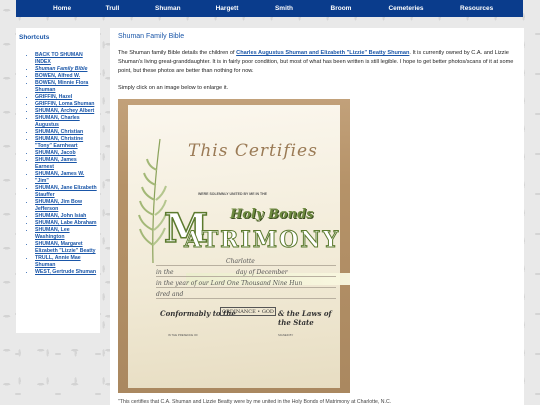 This screenshot has height=405, width=540. I want to click on list-item: SHUMAN, Labe Abraham, so click(66, 223).